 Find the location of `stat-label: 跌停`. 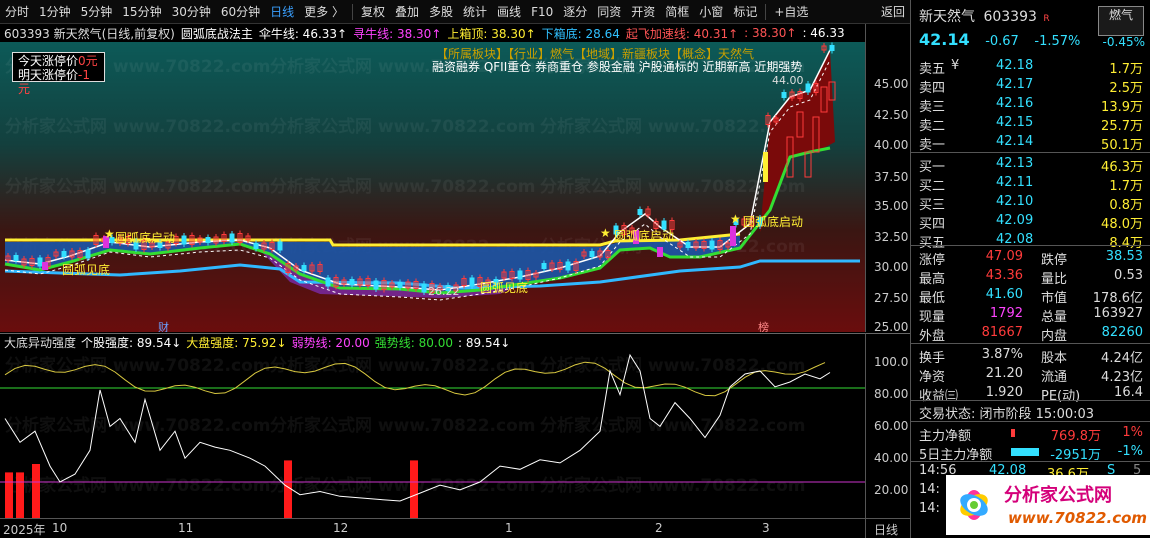

stat-label: 跌停 is located at coordinates (1054, 260).